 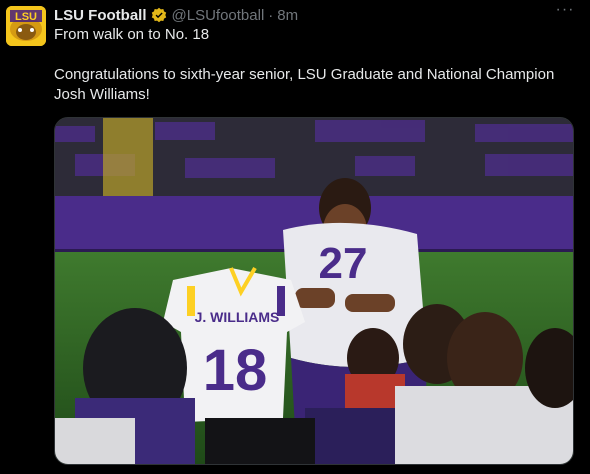 What do you see at coordinates (218, 15) in the screenshot?
I see `handle: @LSUfootball` at bounding box center [218, 15].